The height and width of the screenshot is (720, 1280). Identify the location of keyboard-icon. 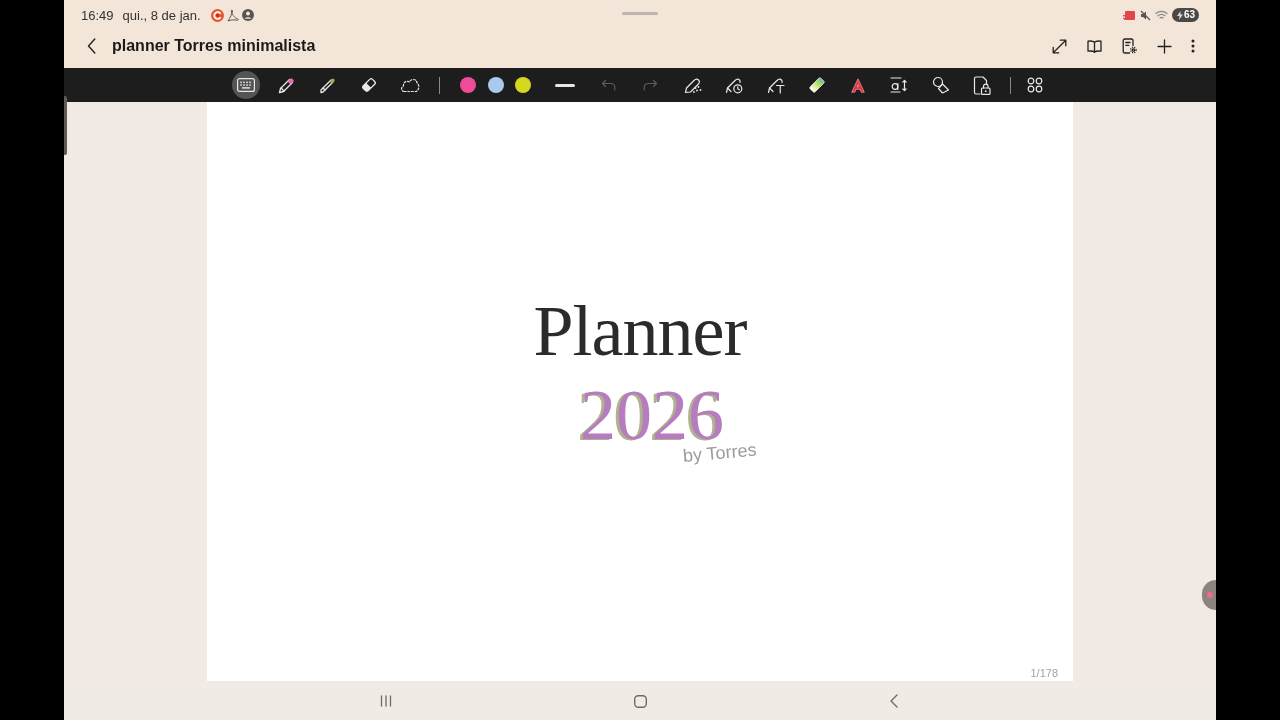
(246, 85).